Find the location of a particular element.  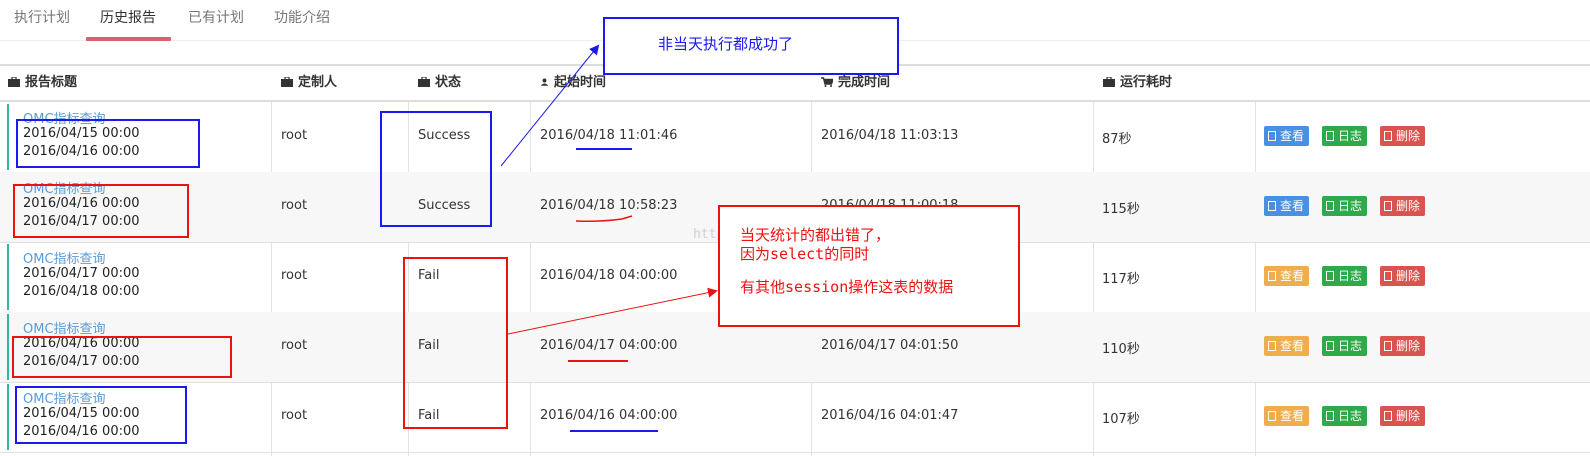

end-time: 2016/04/17 04:01:50 is located at coordinates (890, 345).